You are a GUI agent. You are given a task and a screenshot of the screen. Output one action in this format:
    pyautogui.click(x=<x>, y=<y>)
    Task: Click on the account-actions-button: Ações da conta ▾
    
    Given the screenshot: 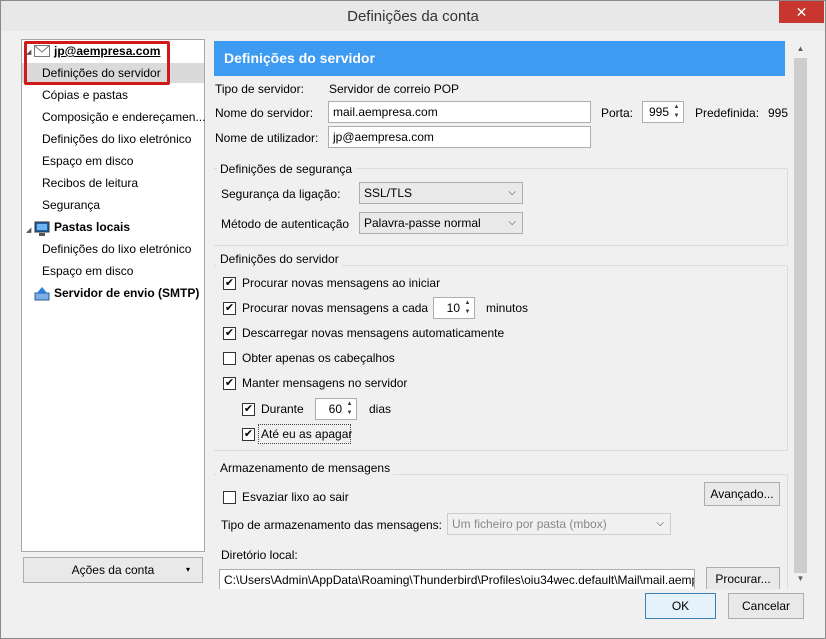 What is the action you would take?
    pyautogui.click(x=113, y=570)
    